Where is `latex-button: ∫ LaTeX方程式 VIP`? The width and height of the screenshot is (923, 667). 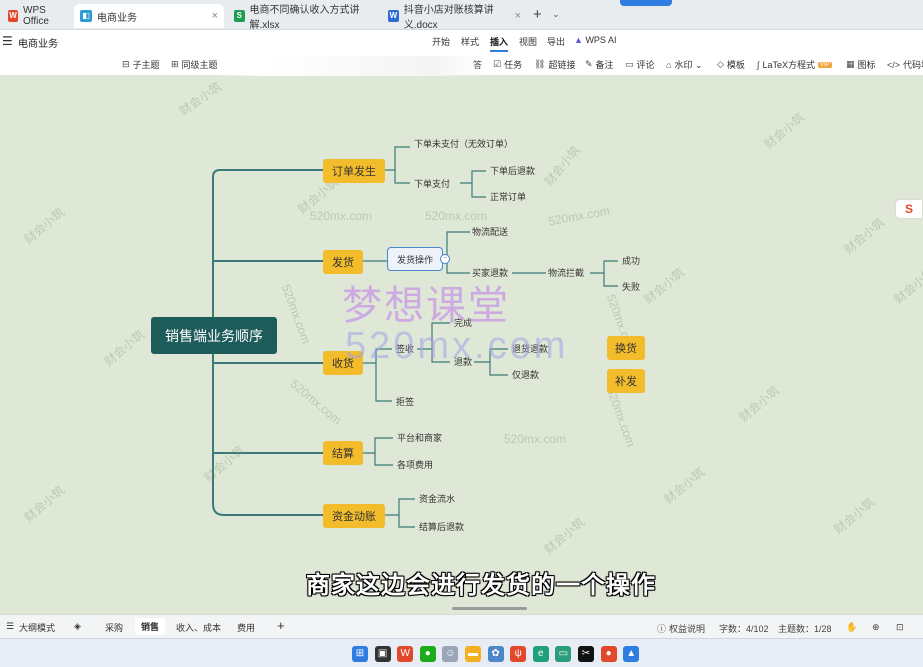
latex-button: ∫ LaTeX方程式 VIP is located at coordinates (794, 64).